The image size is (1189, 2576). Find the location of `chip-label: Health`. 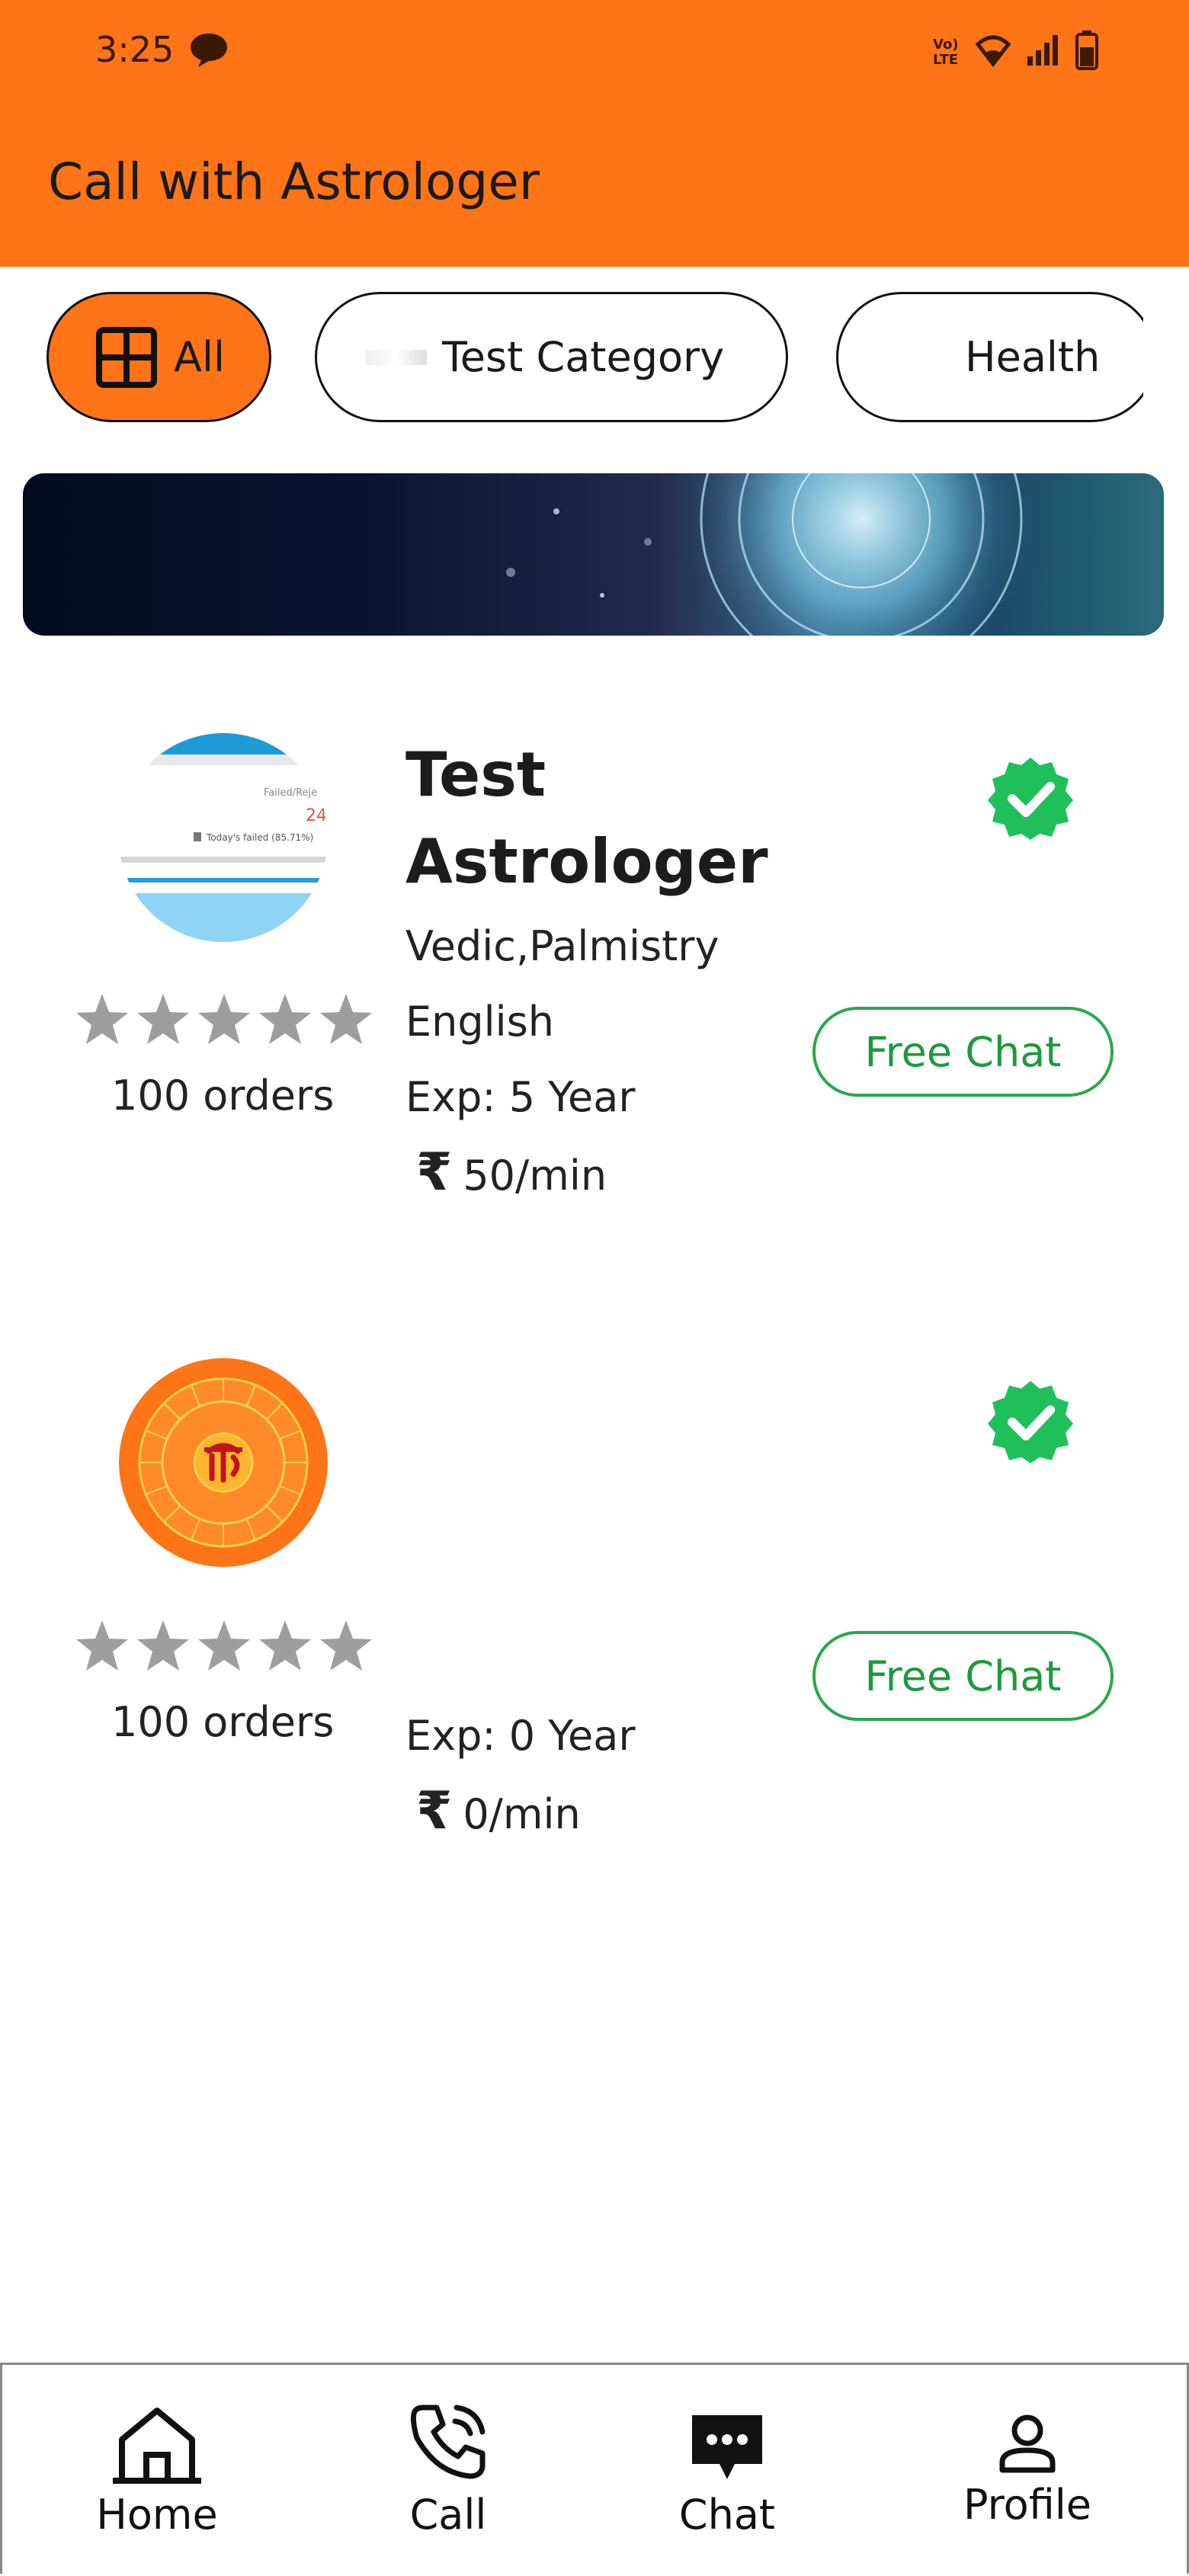

chip-label: Health is located at coordinates (1033, 357).